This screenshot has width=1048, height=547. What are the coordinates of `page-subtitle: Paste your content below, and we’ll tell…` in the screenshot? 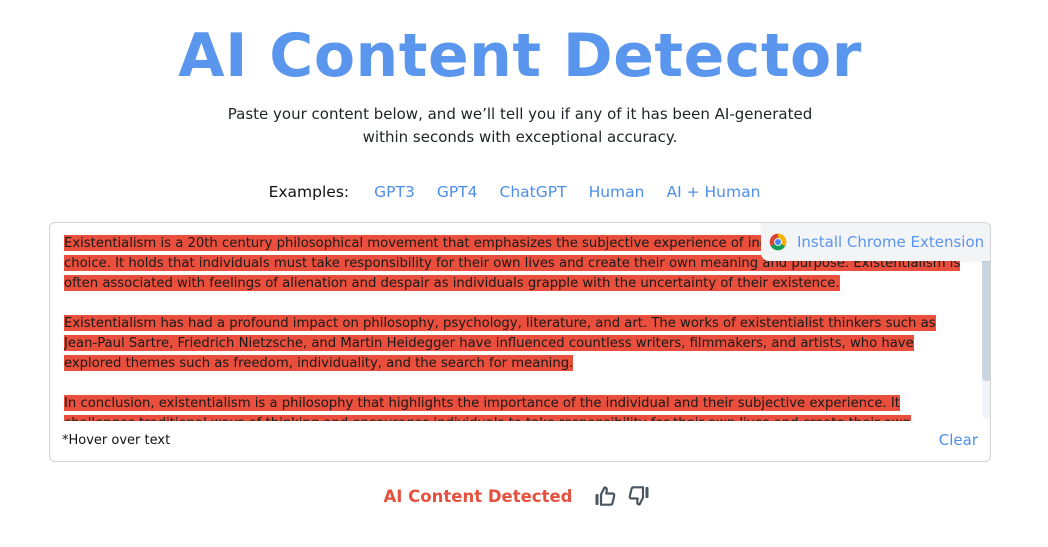 It's located at (520, 125).